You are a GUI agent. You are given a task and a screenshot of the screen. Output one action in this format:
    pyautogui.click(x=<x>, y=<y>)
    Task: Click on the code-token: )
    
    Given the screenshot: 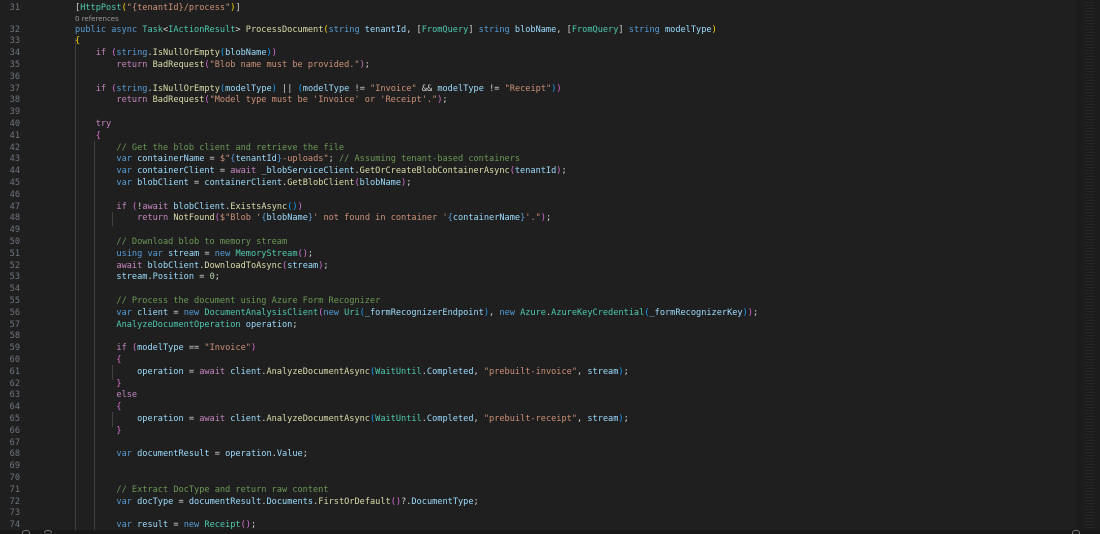 What is the action you would take?
    pyautogui.click(x=559, y=88)
    